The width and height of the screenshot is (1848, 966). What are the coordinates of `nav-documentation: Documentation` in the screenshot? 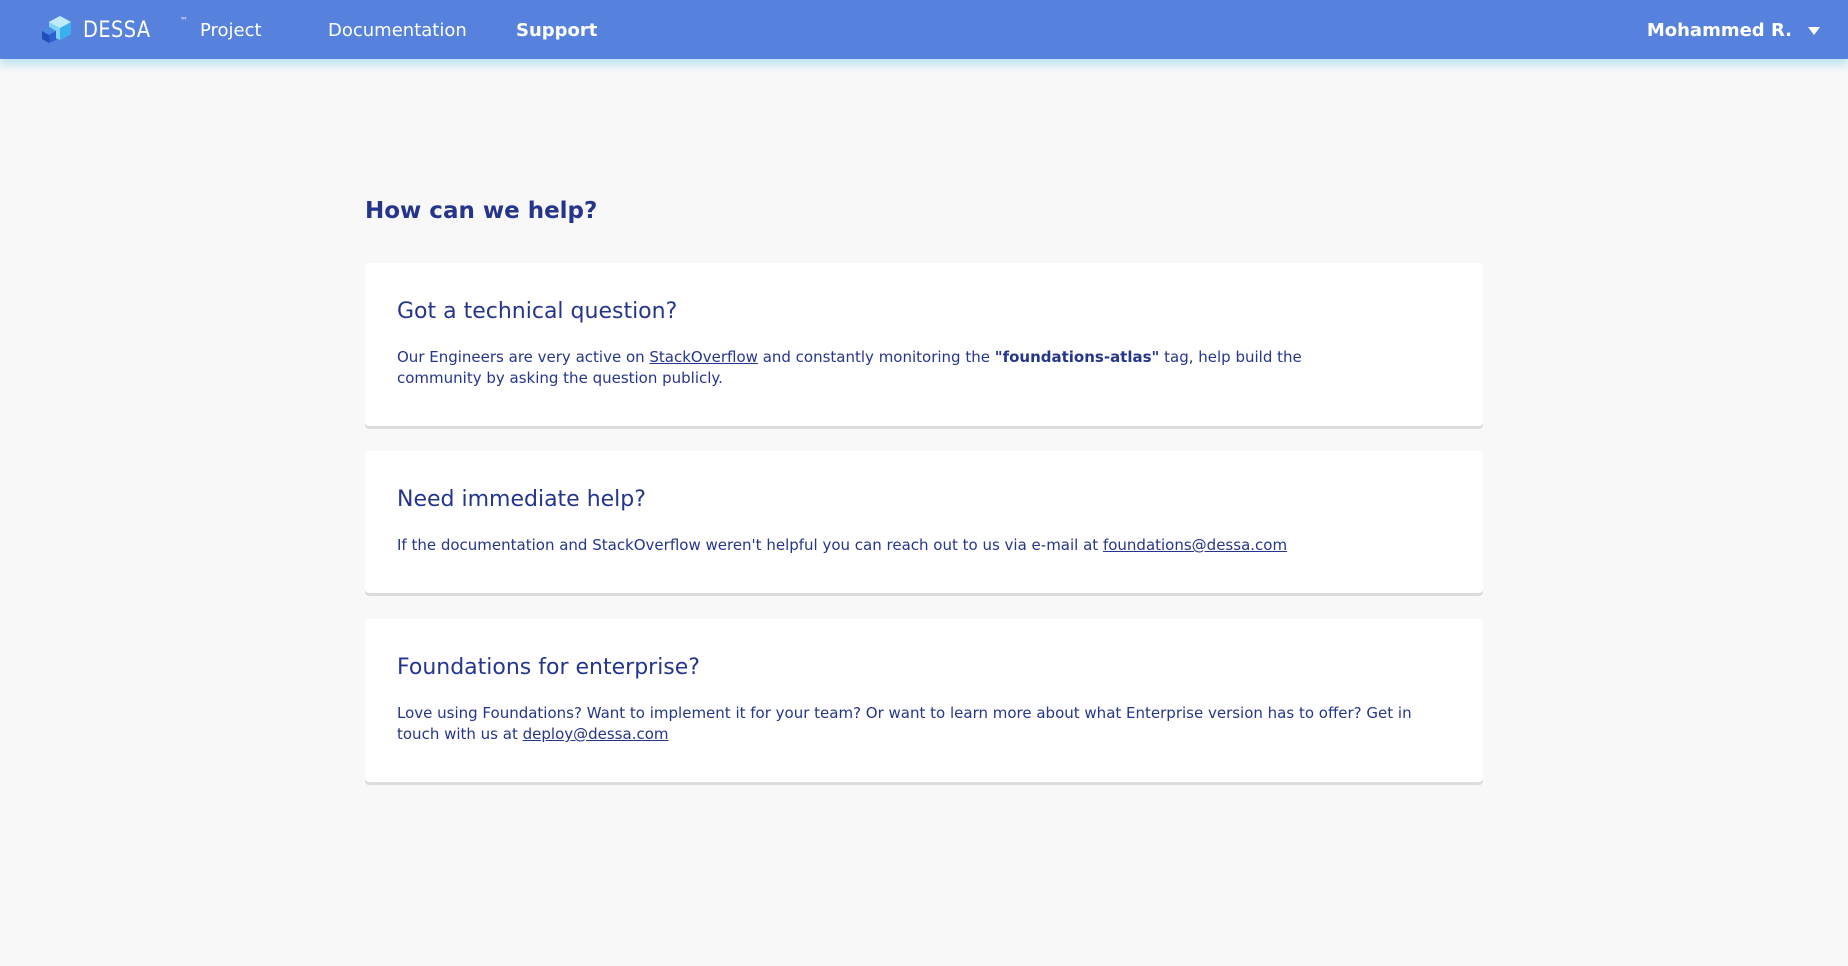 It's located at (397, 30).